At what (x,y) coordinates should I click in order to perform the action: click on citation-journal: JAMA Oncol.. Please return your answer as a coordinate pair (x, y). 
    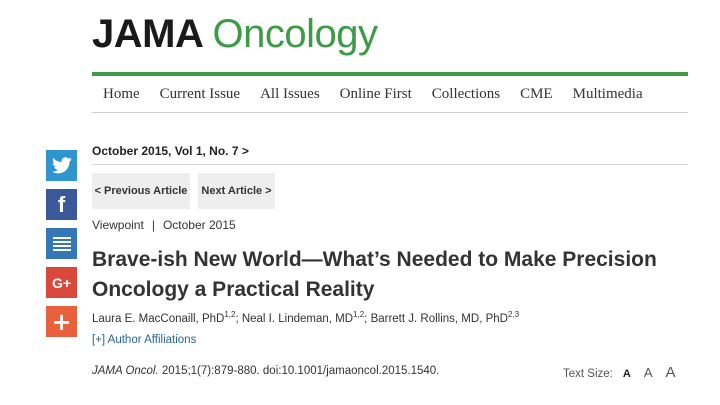
    Looking at the image, I should click on (125, 371).